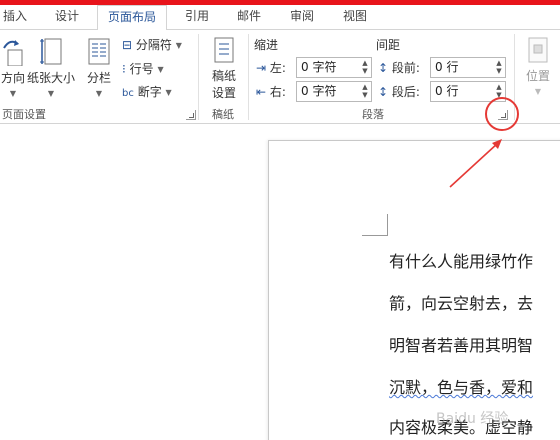 The height and width of the screenshot is (440, 560). I want to click on indent-left-label: ⇥ 左:, so click(271, 67).